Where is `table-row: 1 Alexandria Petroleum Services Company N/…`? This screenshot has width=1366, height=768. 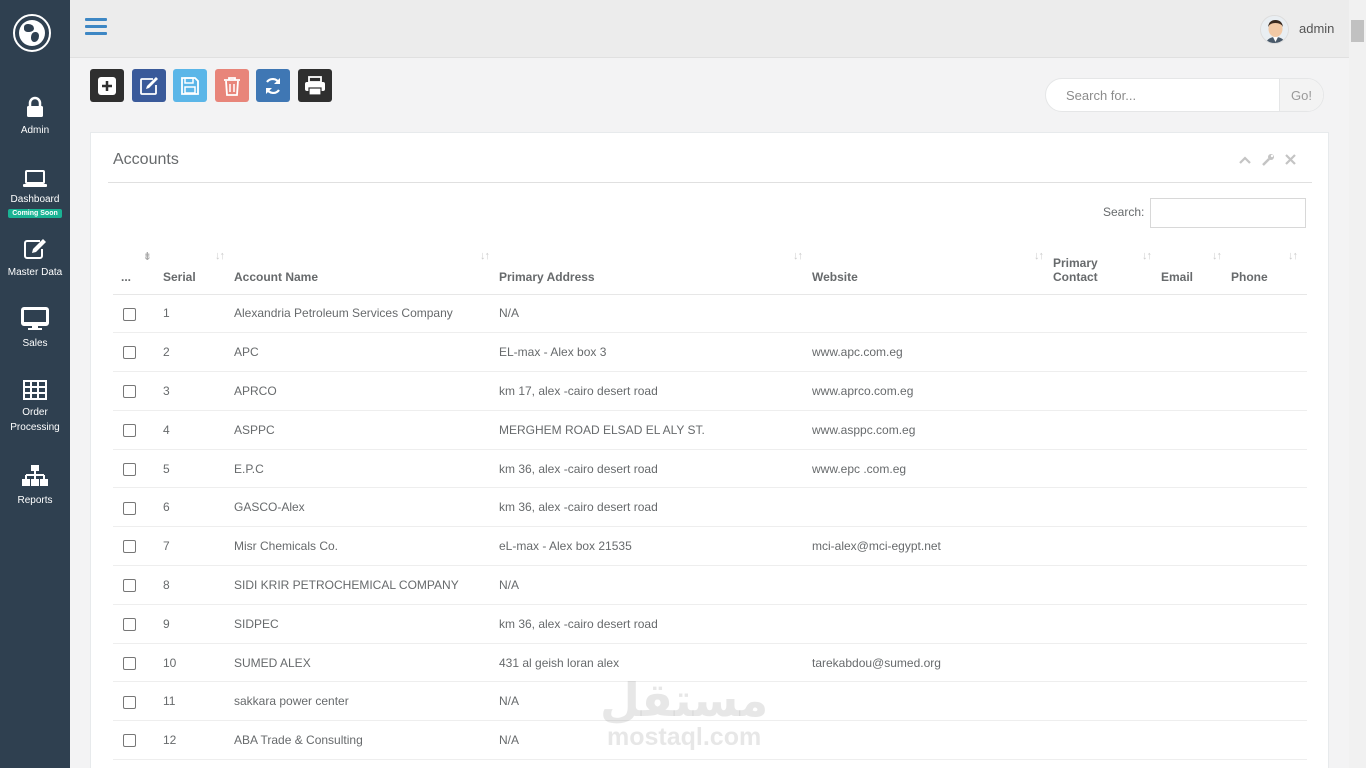 table-row: 1 Alexandria Petroleum Services Company N/… is located at coordinates (710, 314).